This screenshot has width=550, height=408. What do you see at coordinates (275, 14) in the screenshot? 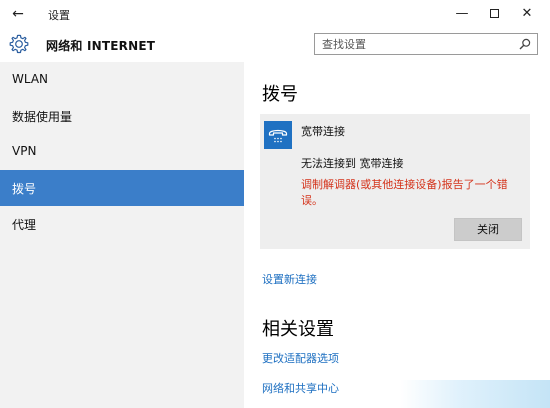
I see `title-bar: ← 设置 — ✕` at bounding box center [275, 14].